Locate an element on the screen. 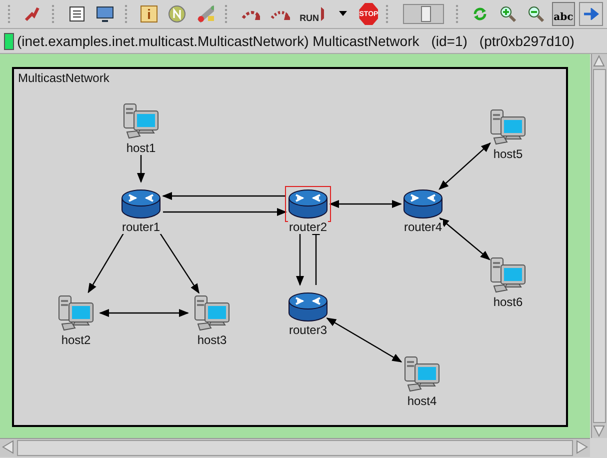 Image resolution: width=607 pixels, height=458 pixels. module-pointer: (ptr0xb297d10) is located at coordinates (526, 41).